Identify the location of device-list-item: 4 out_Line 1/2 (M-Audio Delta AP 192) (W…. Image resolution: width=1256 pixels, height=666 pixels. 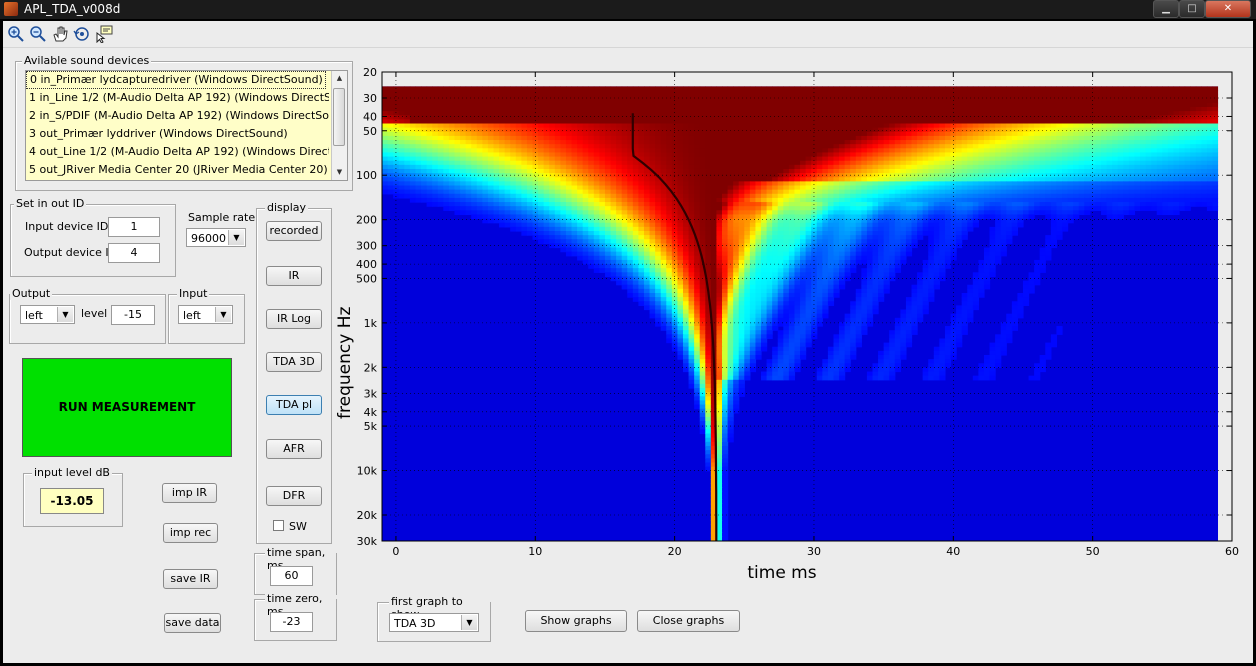
(177, 152).